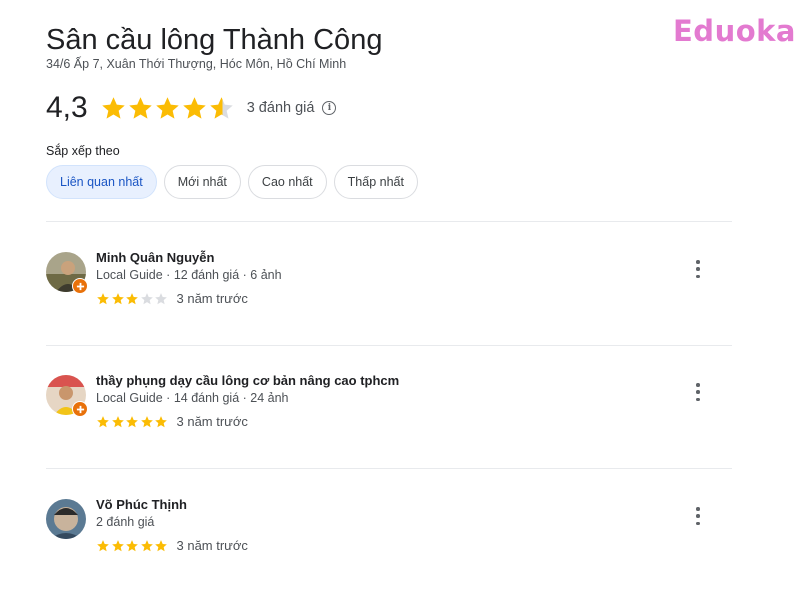 The height and width of the screenshot is (600, 800). Describe the element at coordinates (287, 182) in the screenshot. I see `sort-chip-highest: Cao nhất` at that location.